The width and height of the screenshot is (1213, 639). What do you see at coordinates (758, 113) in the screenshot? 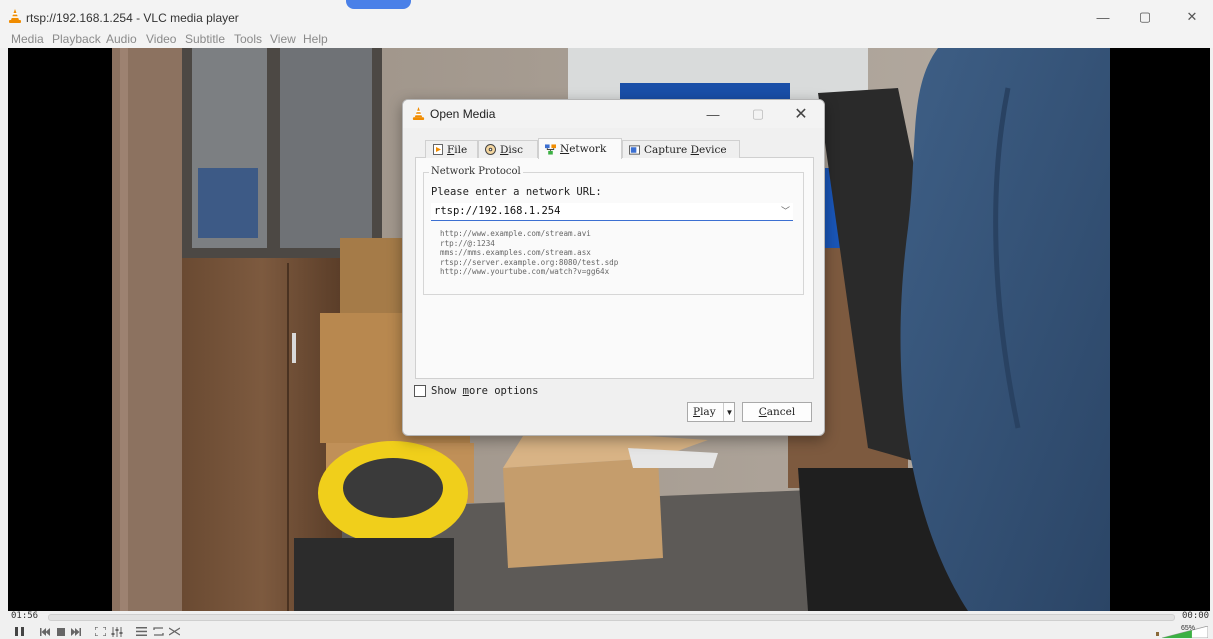
I see `dialog-maximize-button: ▢` at bounding box center [758, 113].